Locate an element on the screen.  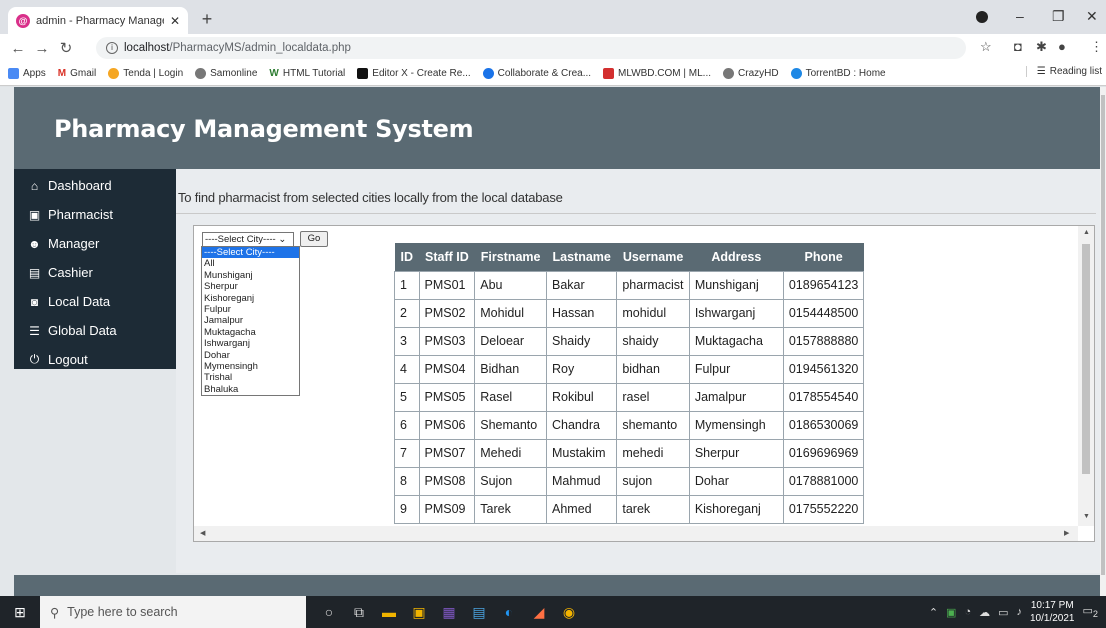
city-option: Kishoreganj is located at coordinates (250, 298).